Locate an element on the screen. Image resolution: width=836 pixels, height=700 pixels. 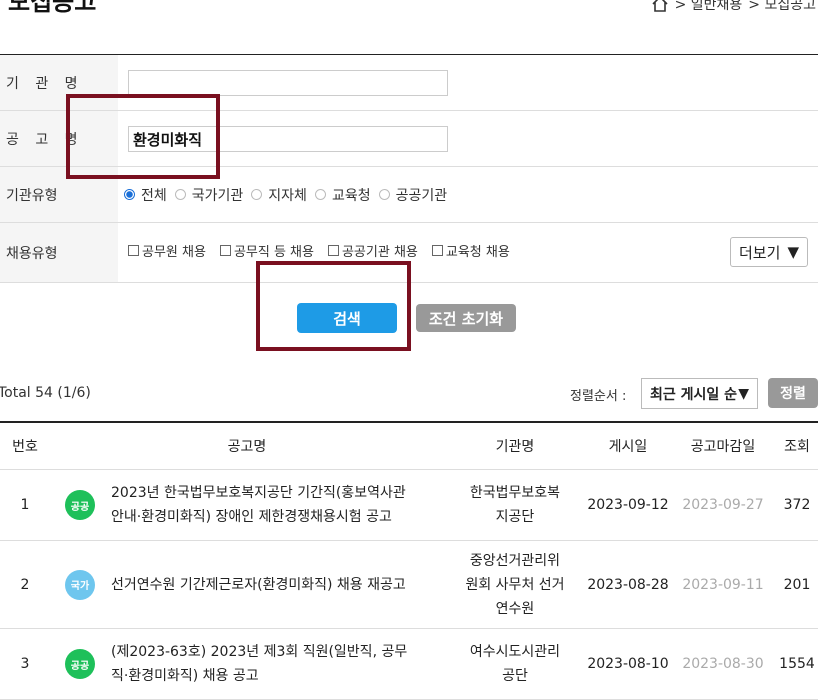
row-posted-date: 2023-08-10 is located at coordinates (628, 664).